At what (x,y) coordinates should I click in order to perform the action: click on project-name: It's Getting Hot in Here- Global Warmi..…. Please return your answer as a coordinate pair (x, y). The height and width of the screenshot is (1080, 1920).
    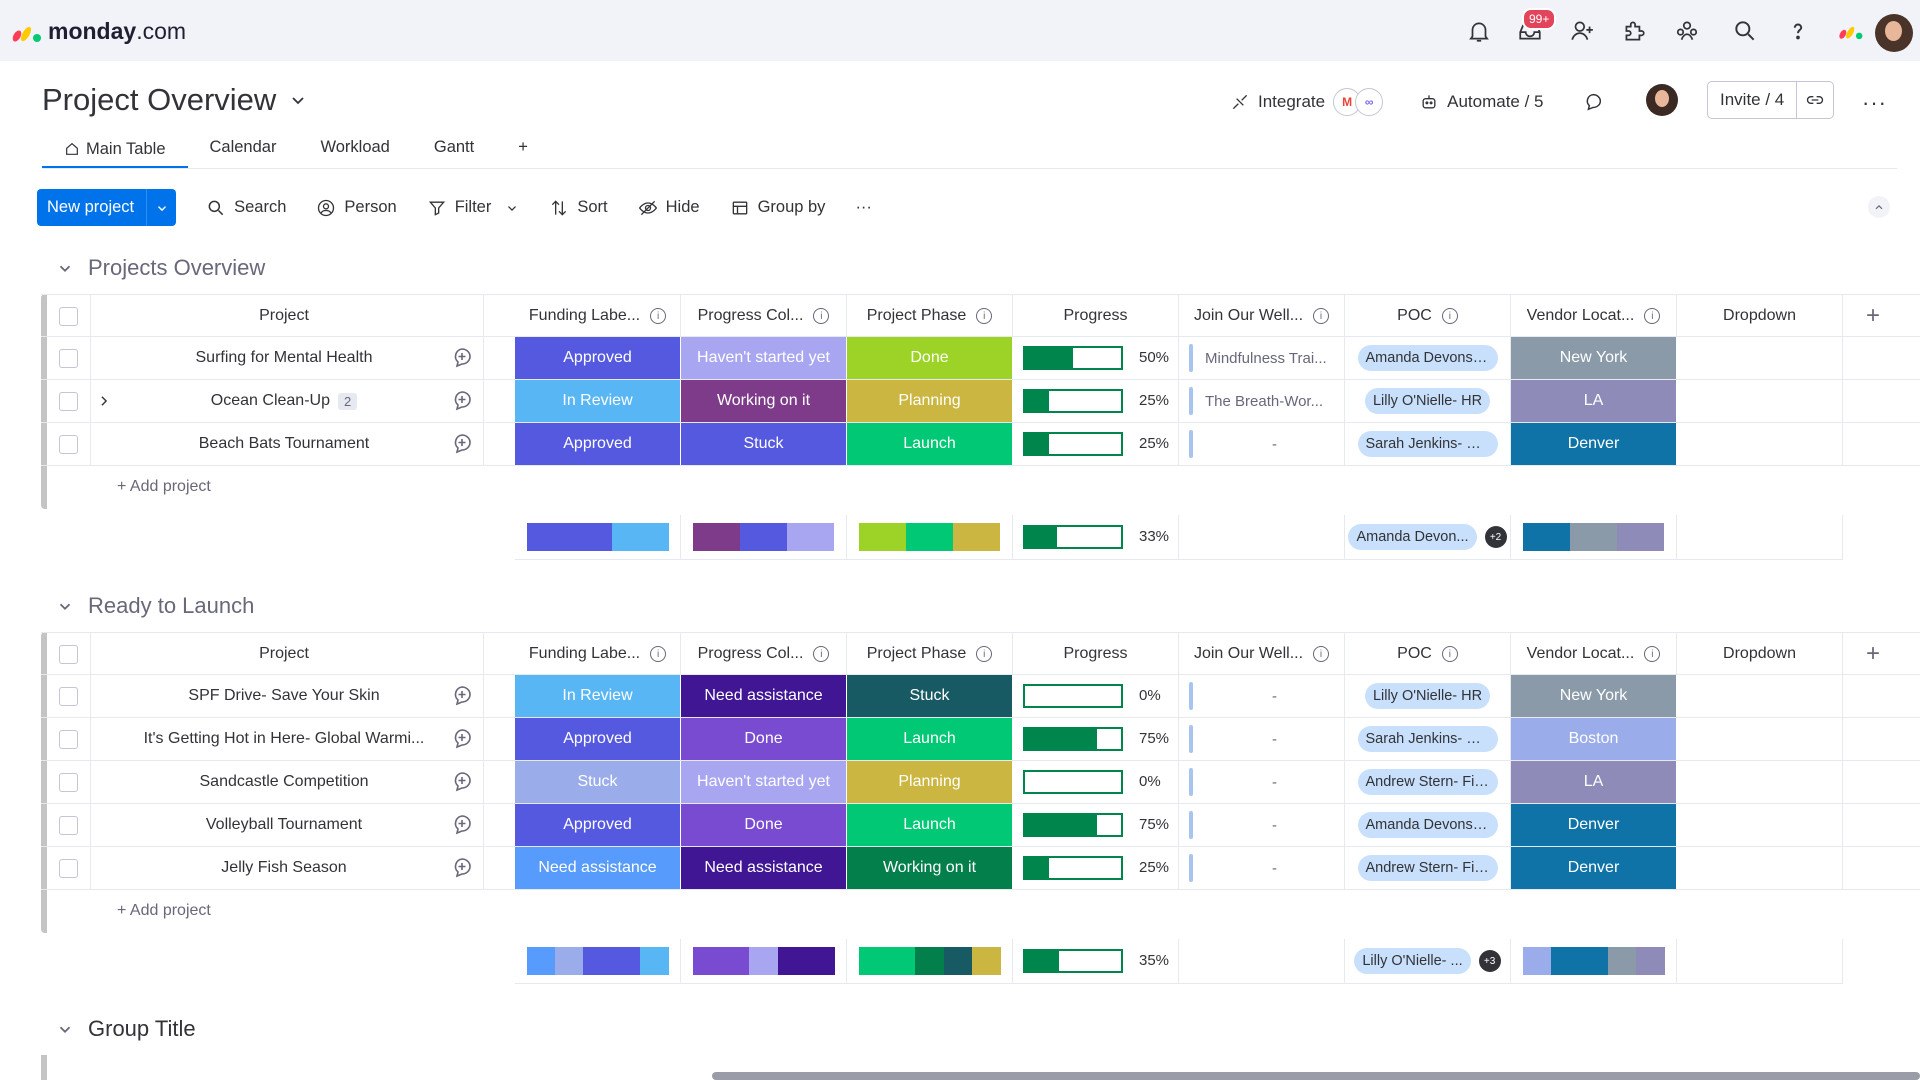
    Looking at the image, I should click on (284, 739).